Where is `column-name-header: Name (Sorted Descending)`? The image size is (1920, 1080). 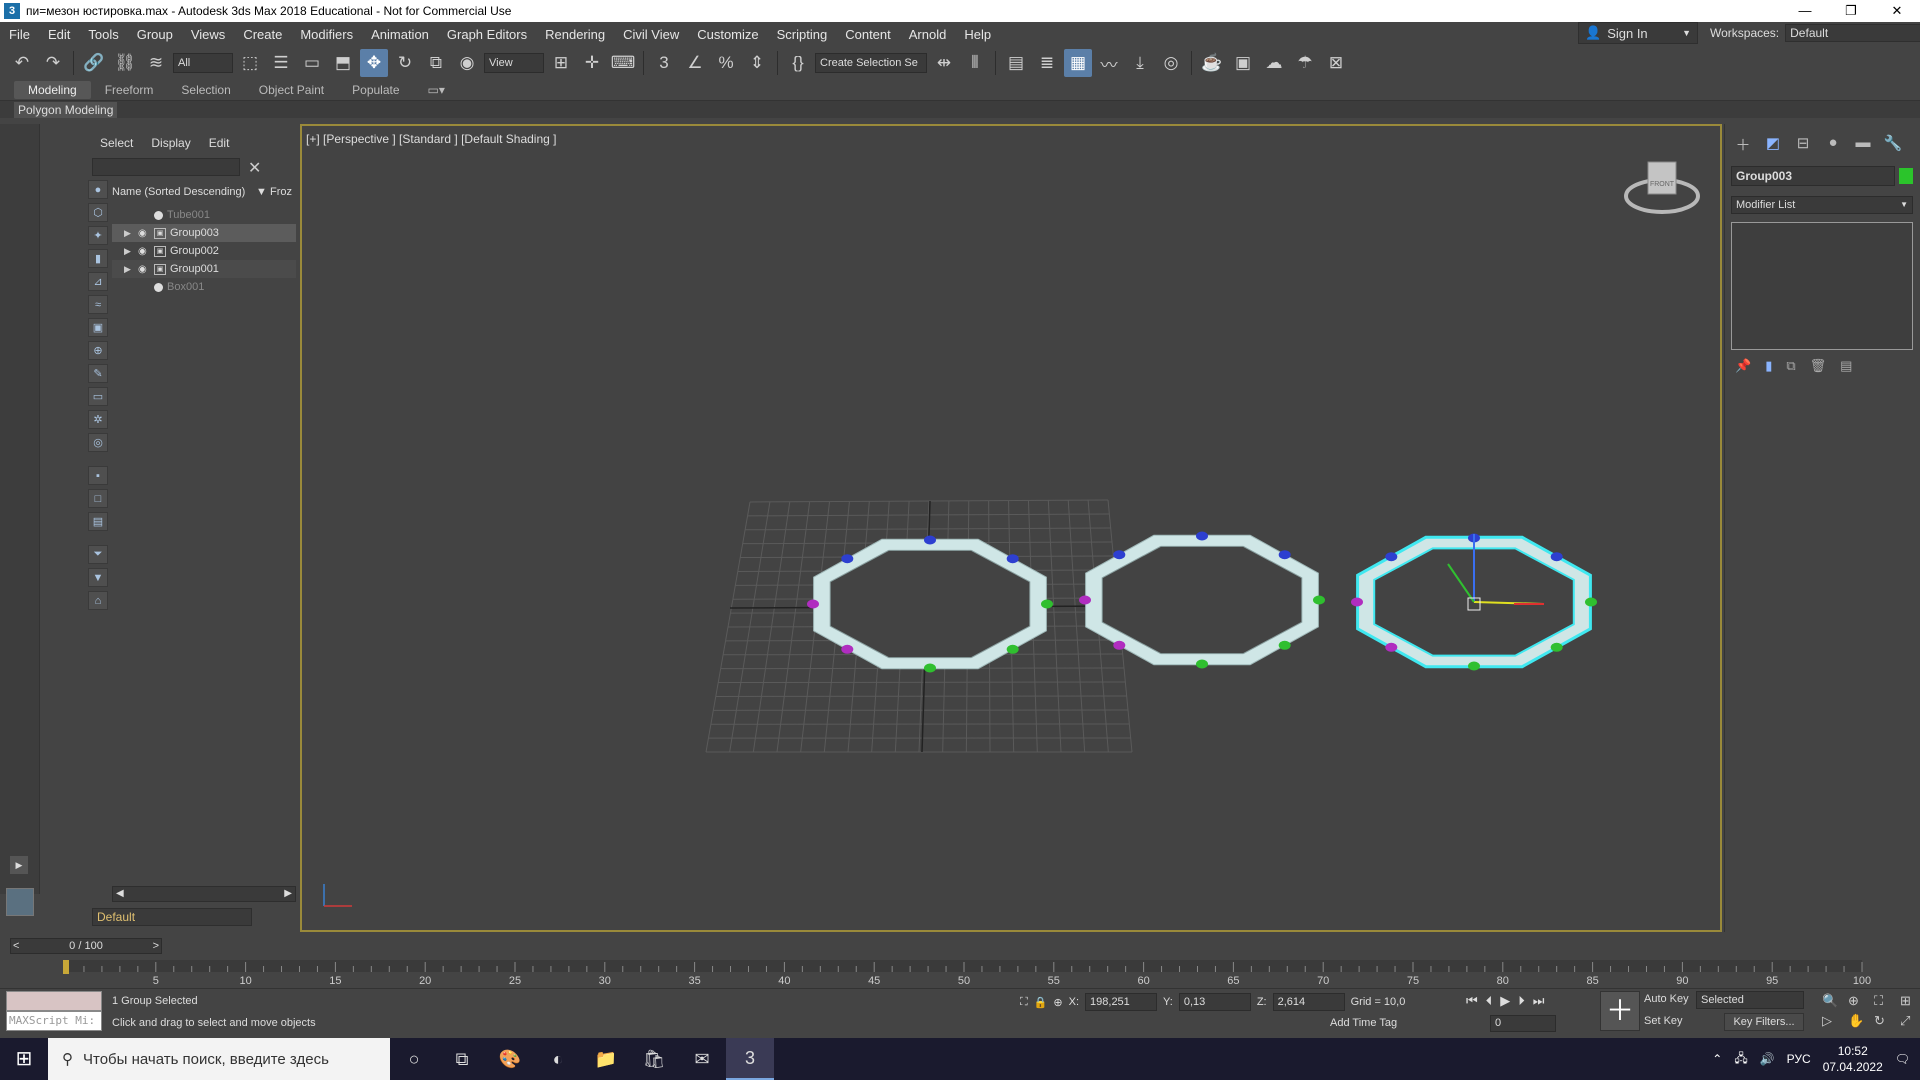
column-name-header: Name (Sorted Descending) is located at coordinates (178, 195).